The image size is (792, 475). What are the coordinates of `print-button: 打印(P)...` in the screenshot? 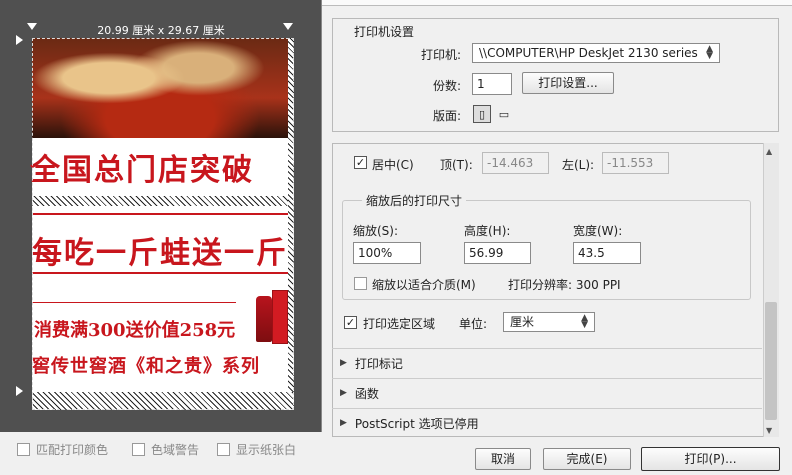 It's located at (710, 459).